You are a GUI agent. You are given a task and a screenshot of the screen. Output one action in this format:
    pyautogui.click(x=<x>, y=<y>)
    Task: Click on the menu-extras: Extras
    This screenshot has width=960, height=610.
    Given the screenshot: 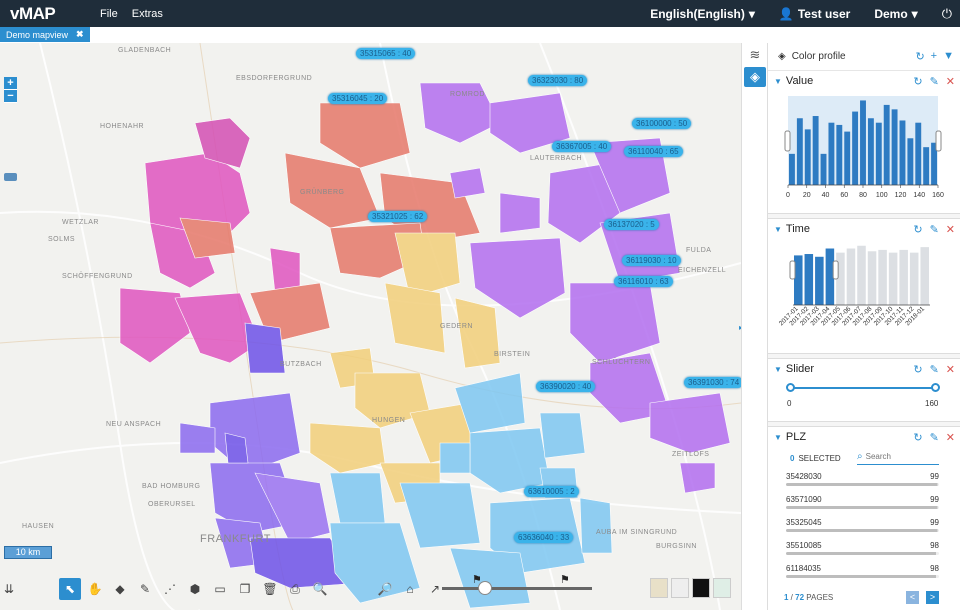 What is the action you would take?
    pyautogui.click(x=147, y=14)
    